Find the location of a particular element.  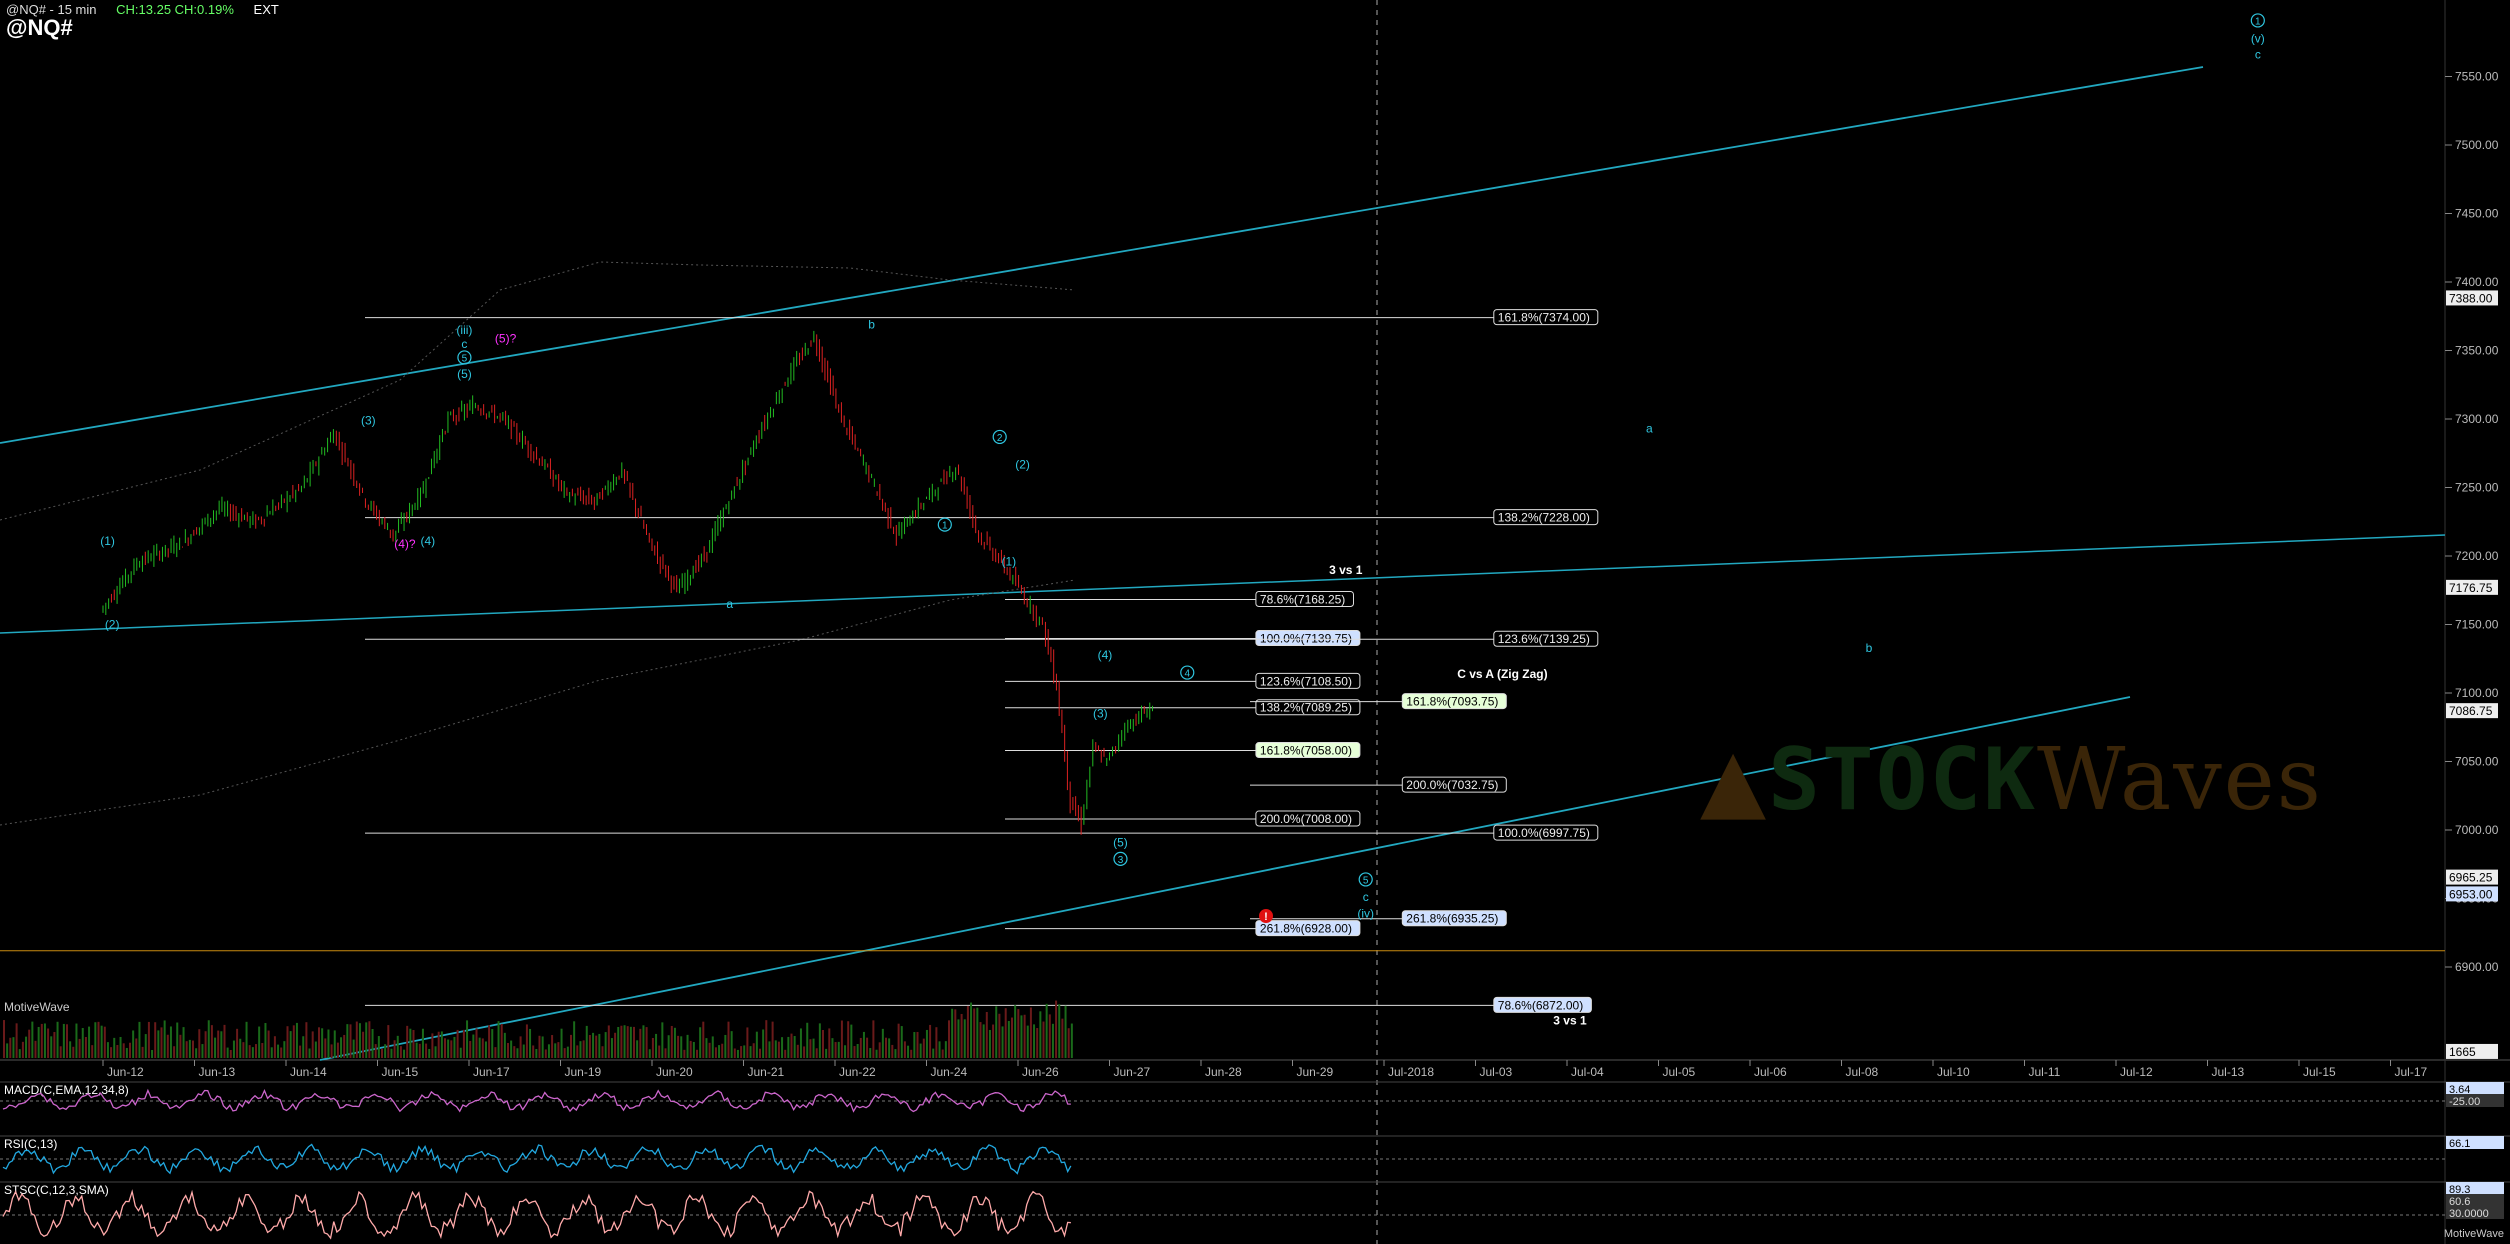

fib-label: 161.8%(7374.00) is located at coordinates (1544, 318).